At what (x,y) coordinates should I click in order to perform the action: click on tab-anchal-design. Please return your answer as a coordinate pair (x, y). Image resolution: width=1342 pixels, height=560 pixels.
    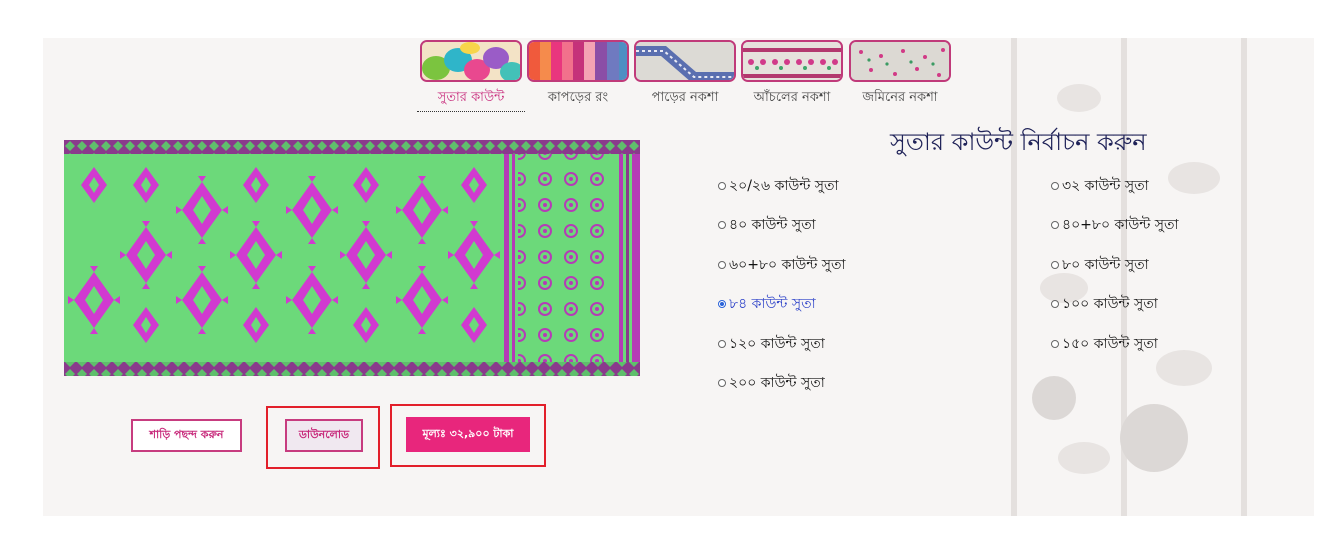
    Looking at the image, I should click on (792, 61).